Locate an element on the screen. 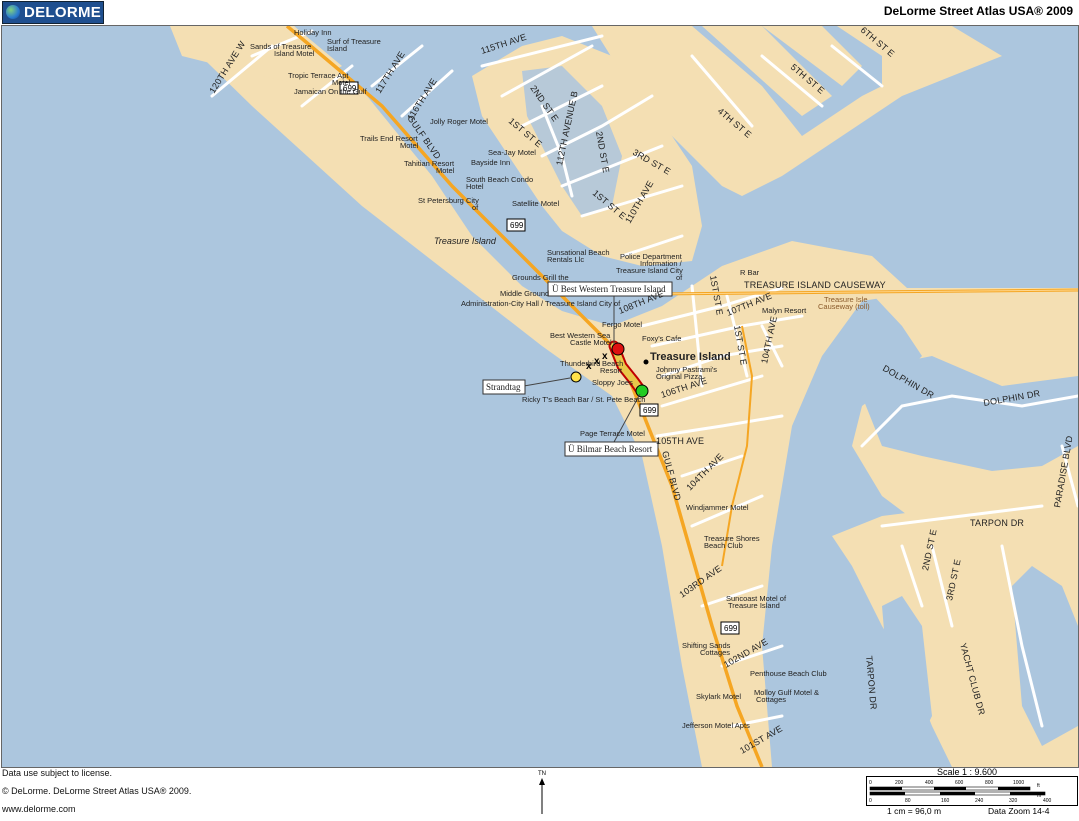 The height and width of the screenshot is (821, 1079). poi-label: Jamaican On the Gulf is located at coordinates (330, 91).